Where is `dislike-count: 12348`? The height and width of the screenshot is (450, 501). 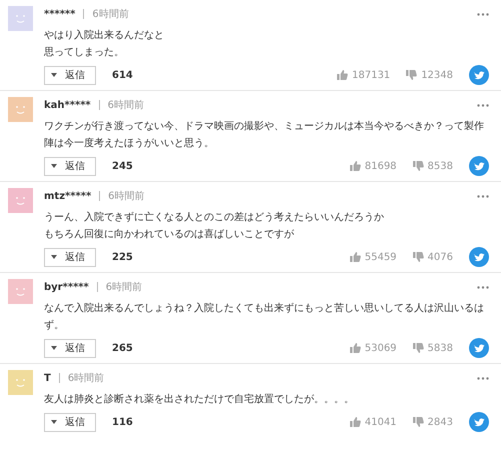 dislike-count: 12348 is located at coordinates (437, 75).